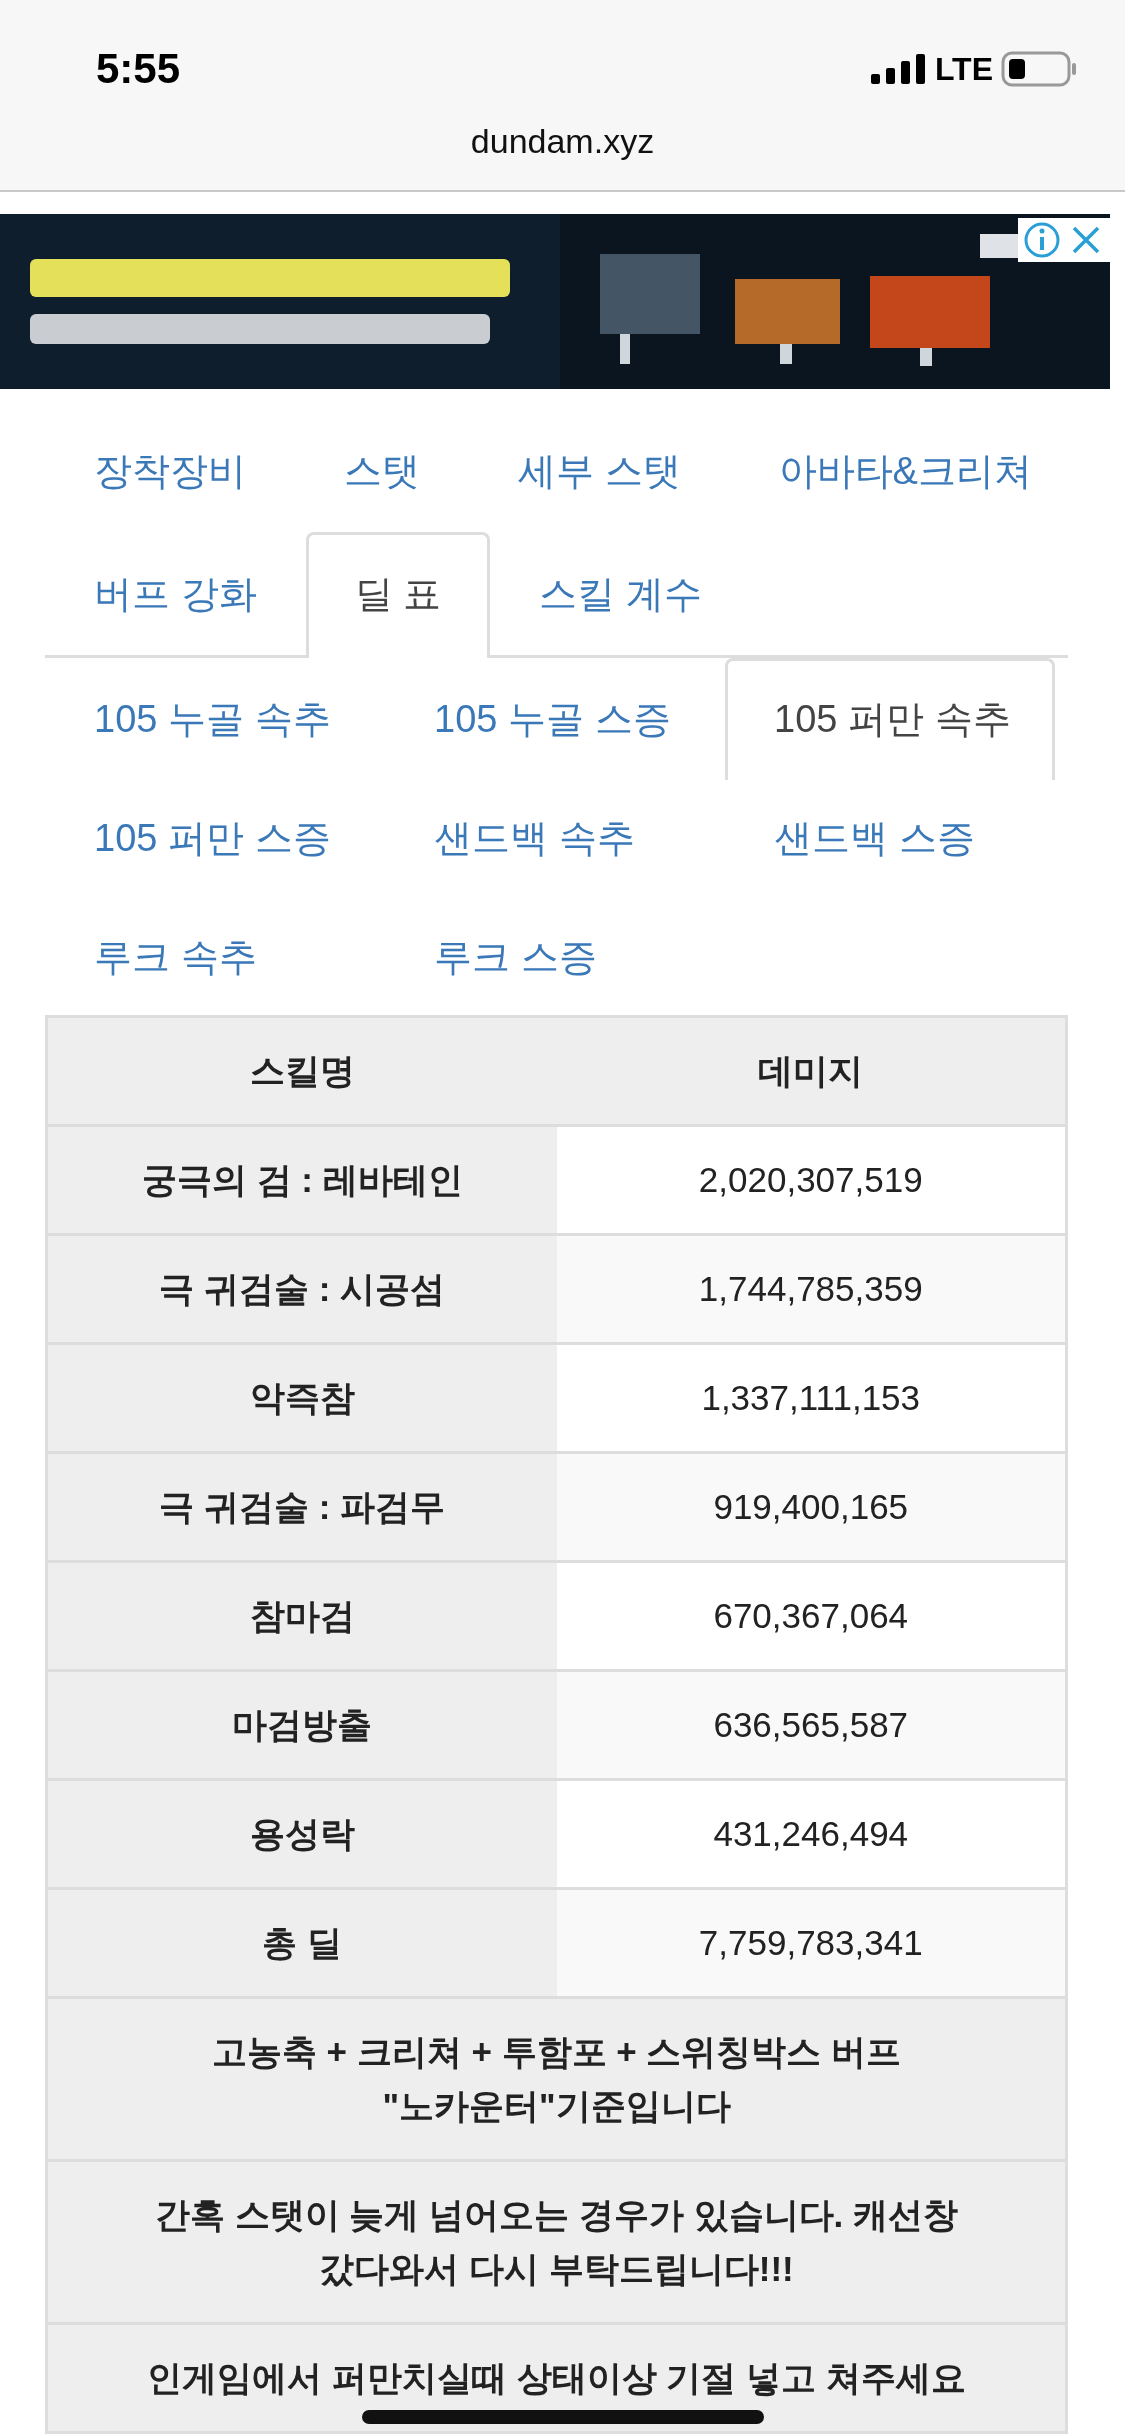 The image size is (1125, 2436). I want to click on url-label: dundam.xyz, so click(562, 141).